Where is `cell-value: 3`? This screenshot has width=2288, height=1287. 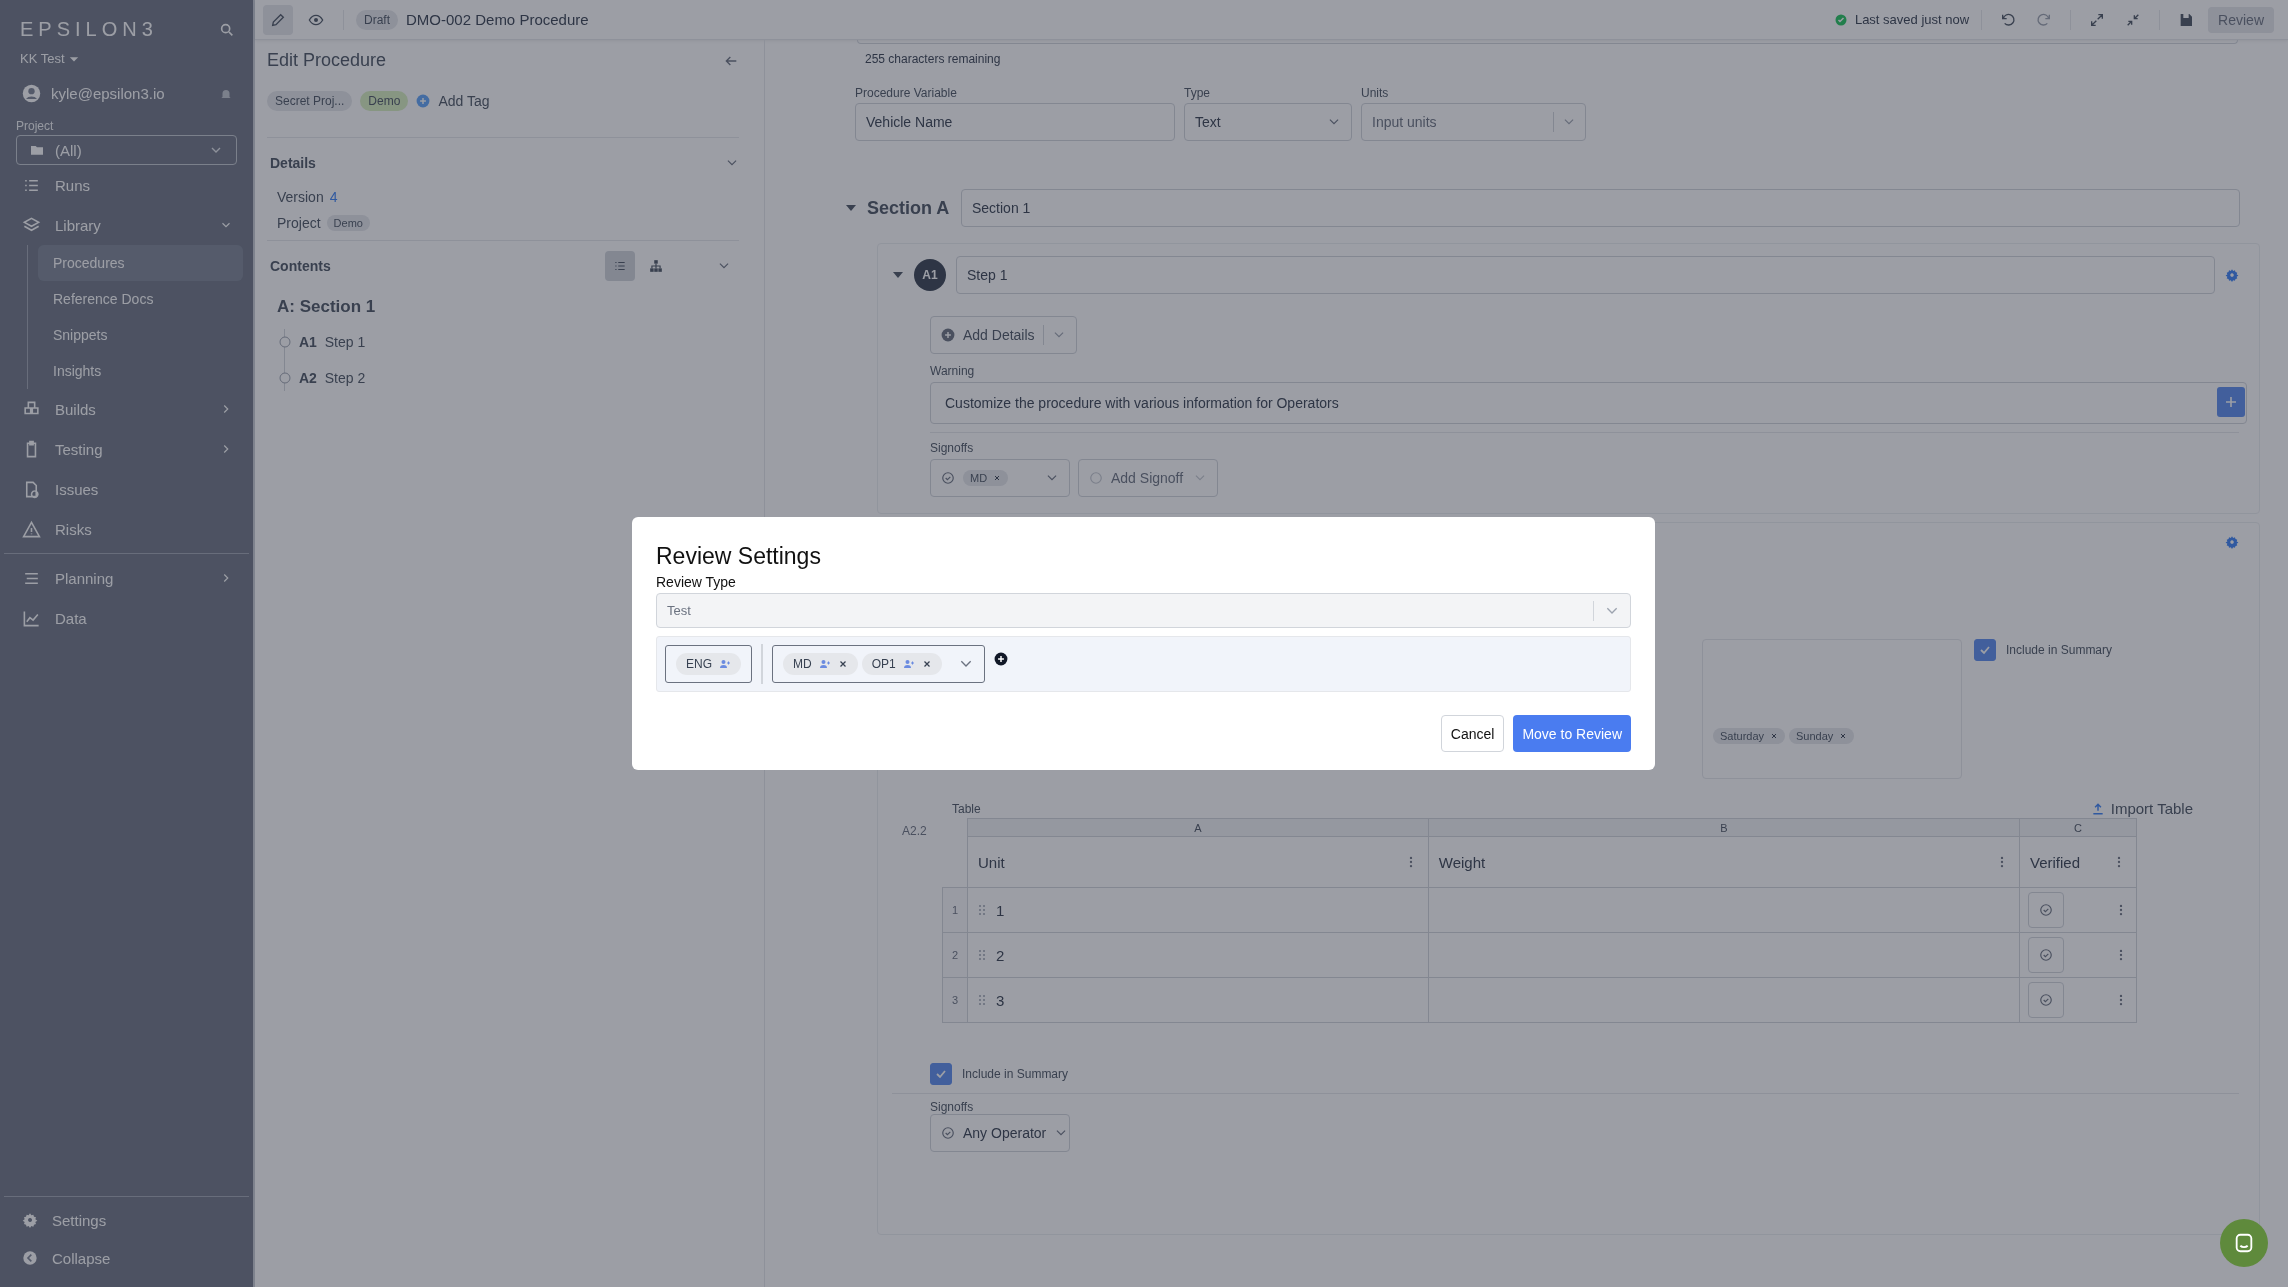 cell-value: 3 is located at coordinates (1000, 1000).